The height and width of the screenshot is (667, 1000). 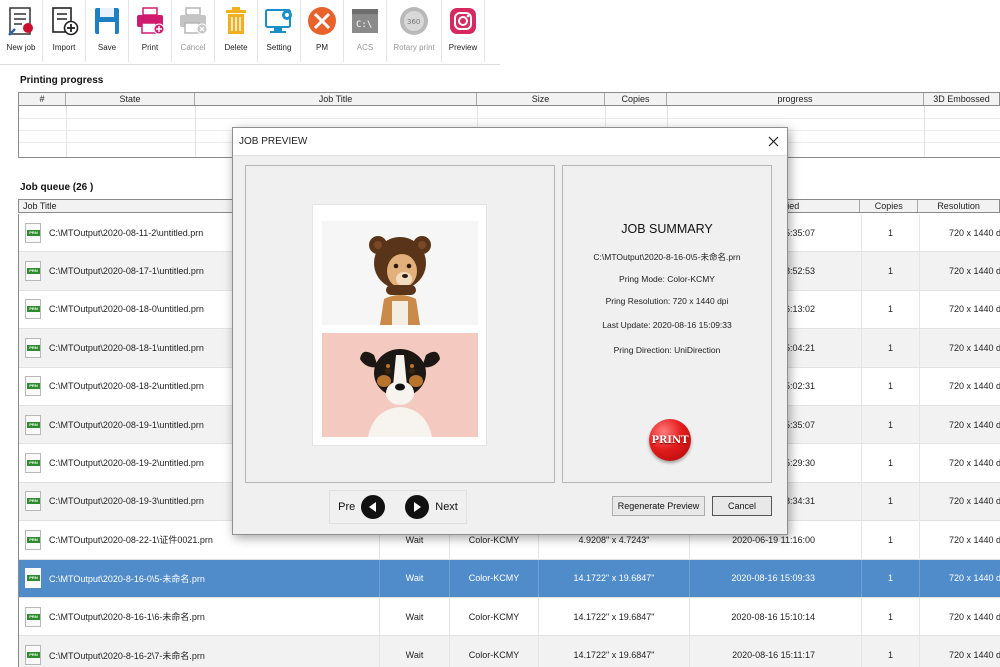 I want to click on print-icon, so click(x=150, y=21).